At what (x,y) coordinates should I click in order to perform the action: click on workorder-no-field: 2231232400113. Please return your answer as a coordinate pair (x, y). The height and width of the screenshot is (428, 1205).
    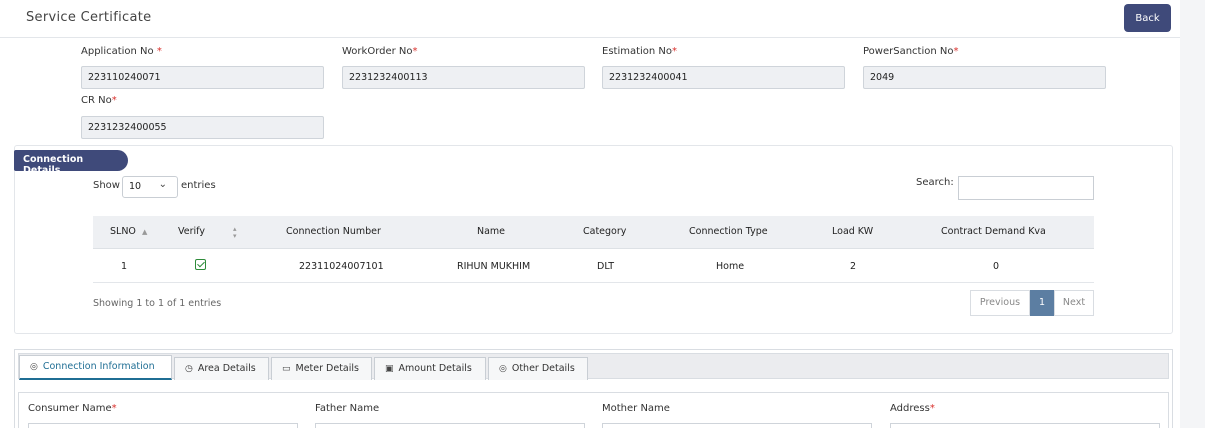
    Looking at the image, I should click on (463, 77).